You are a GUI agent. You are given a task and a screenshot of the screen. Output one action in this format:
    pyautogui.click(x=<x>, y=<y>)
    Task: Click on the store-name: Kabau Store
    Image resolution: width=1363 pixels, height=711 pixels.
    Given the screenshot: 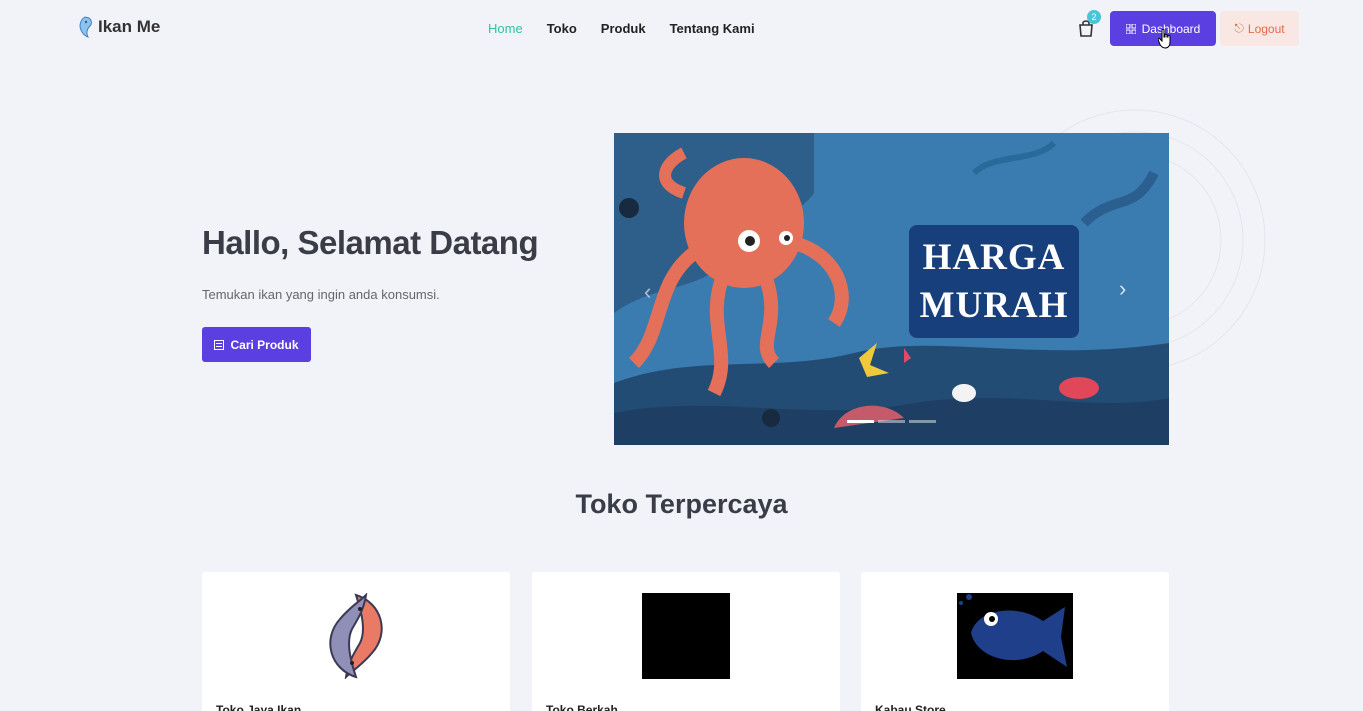 What is the action you would take?
    pyautogui.click(x=910, y=707)
    